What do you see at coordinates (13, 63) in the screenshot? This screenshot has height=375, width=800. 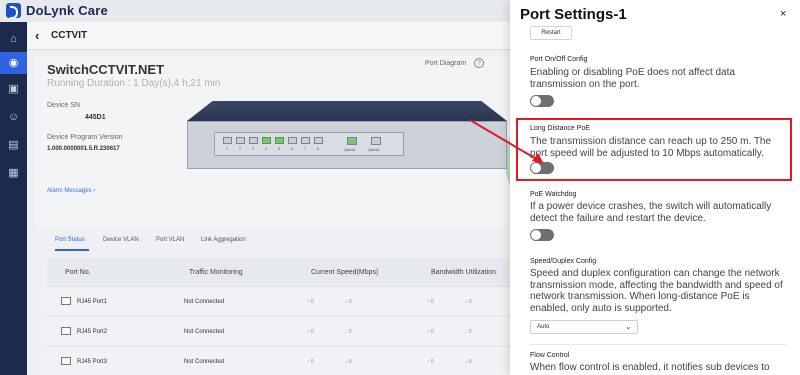 I see `location-icon: ◉` at bounding box center [13, 63].